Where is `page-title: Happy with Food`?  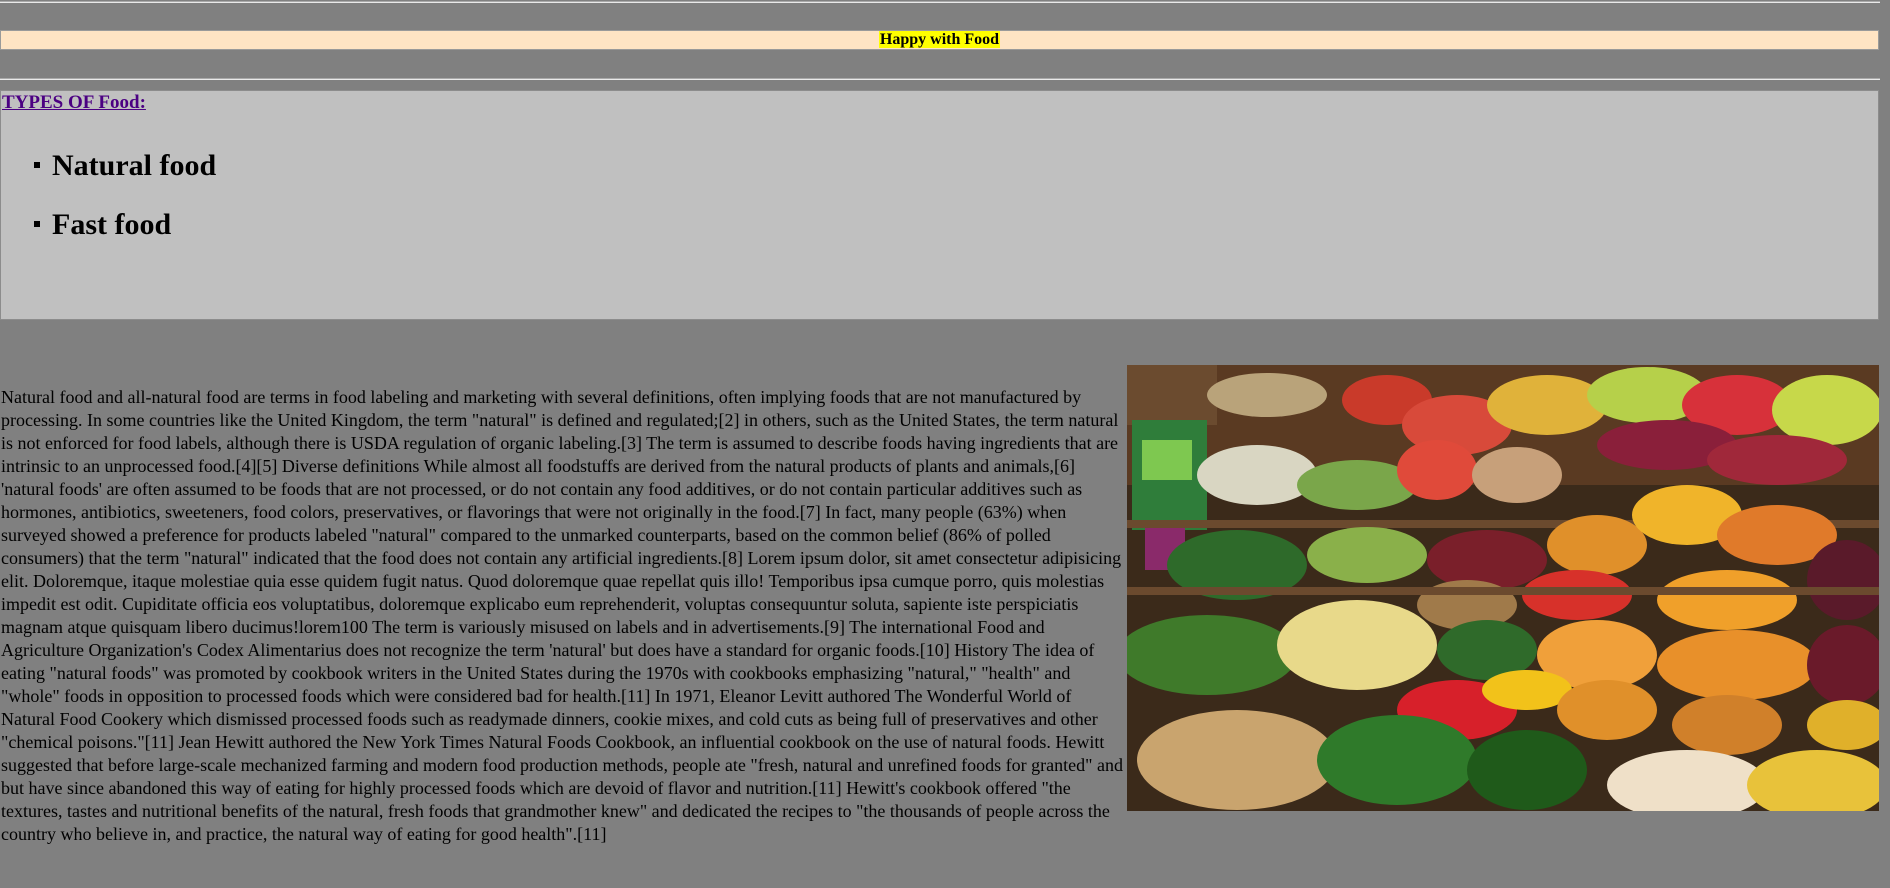 page-title: Happy with Food is located at coordinates (939, 39).